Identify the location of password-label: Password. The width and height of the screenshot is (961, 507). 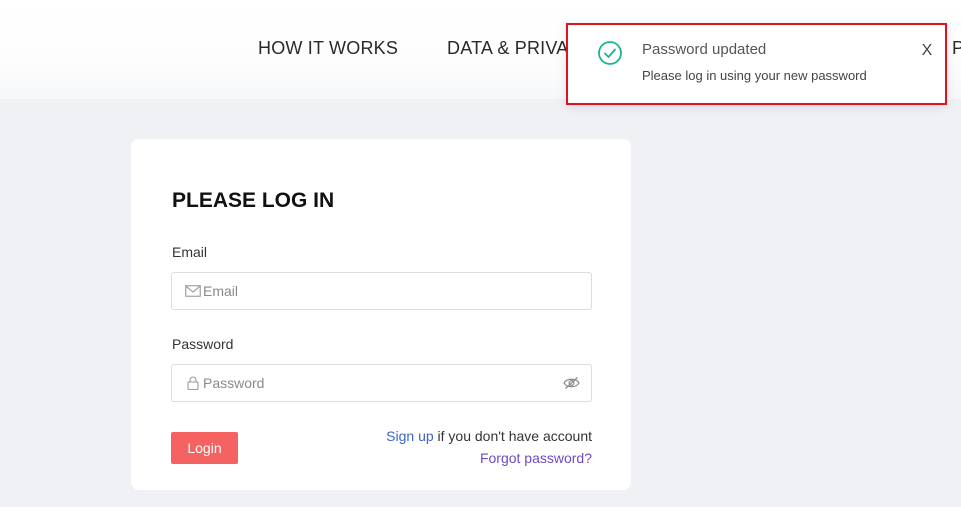
(203, 344).